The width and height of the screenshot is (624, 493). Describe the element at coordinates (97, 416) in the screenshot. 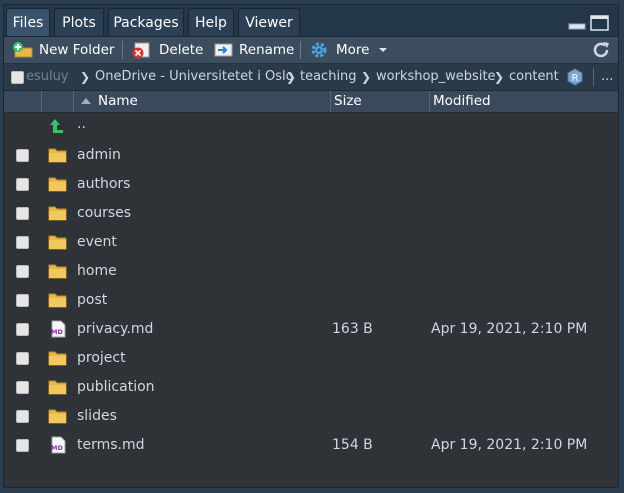

I see `file-name-link: slides` at that location.